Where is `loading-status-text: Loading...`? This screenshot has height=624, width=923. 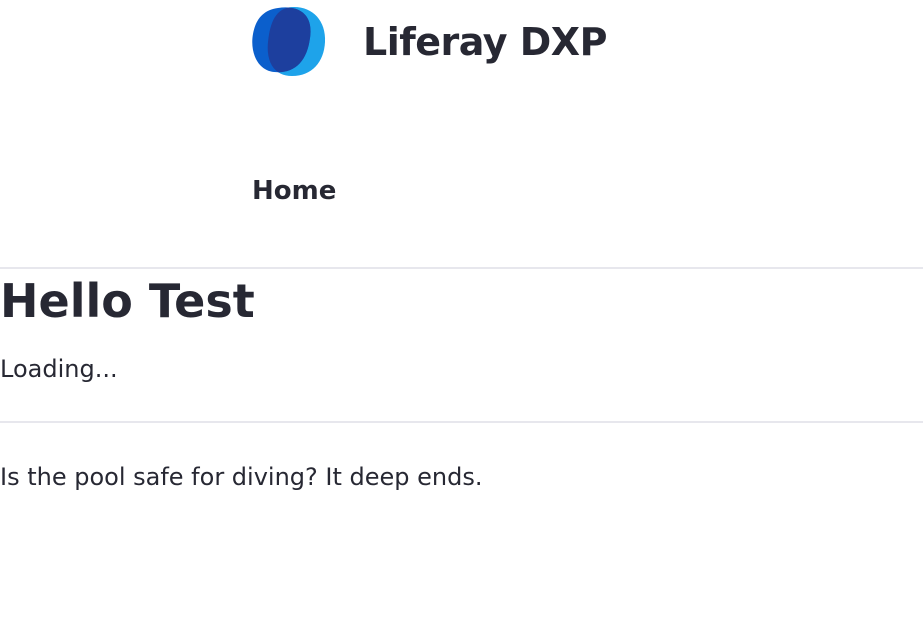
loading-status-text: Loading... is located at coordinates (59, 369).